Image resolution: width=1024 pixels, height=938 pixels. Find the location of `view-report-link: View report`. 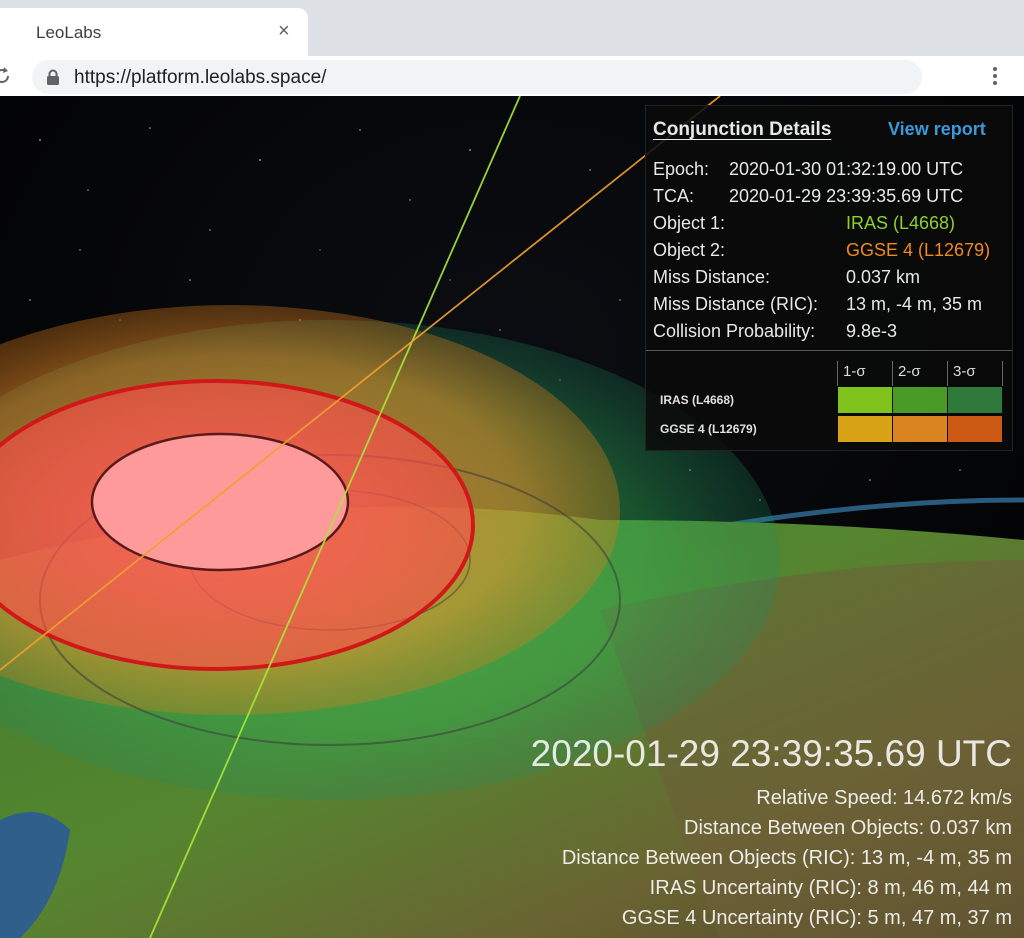

view-report-link: View report is located at coordinates (937, 129).